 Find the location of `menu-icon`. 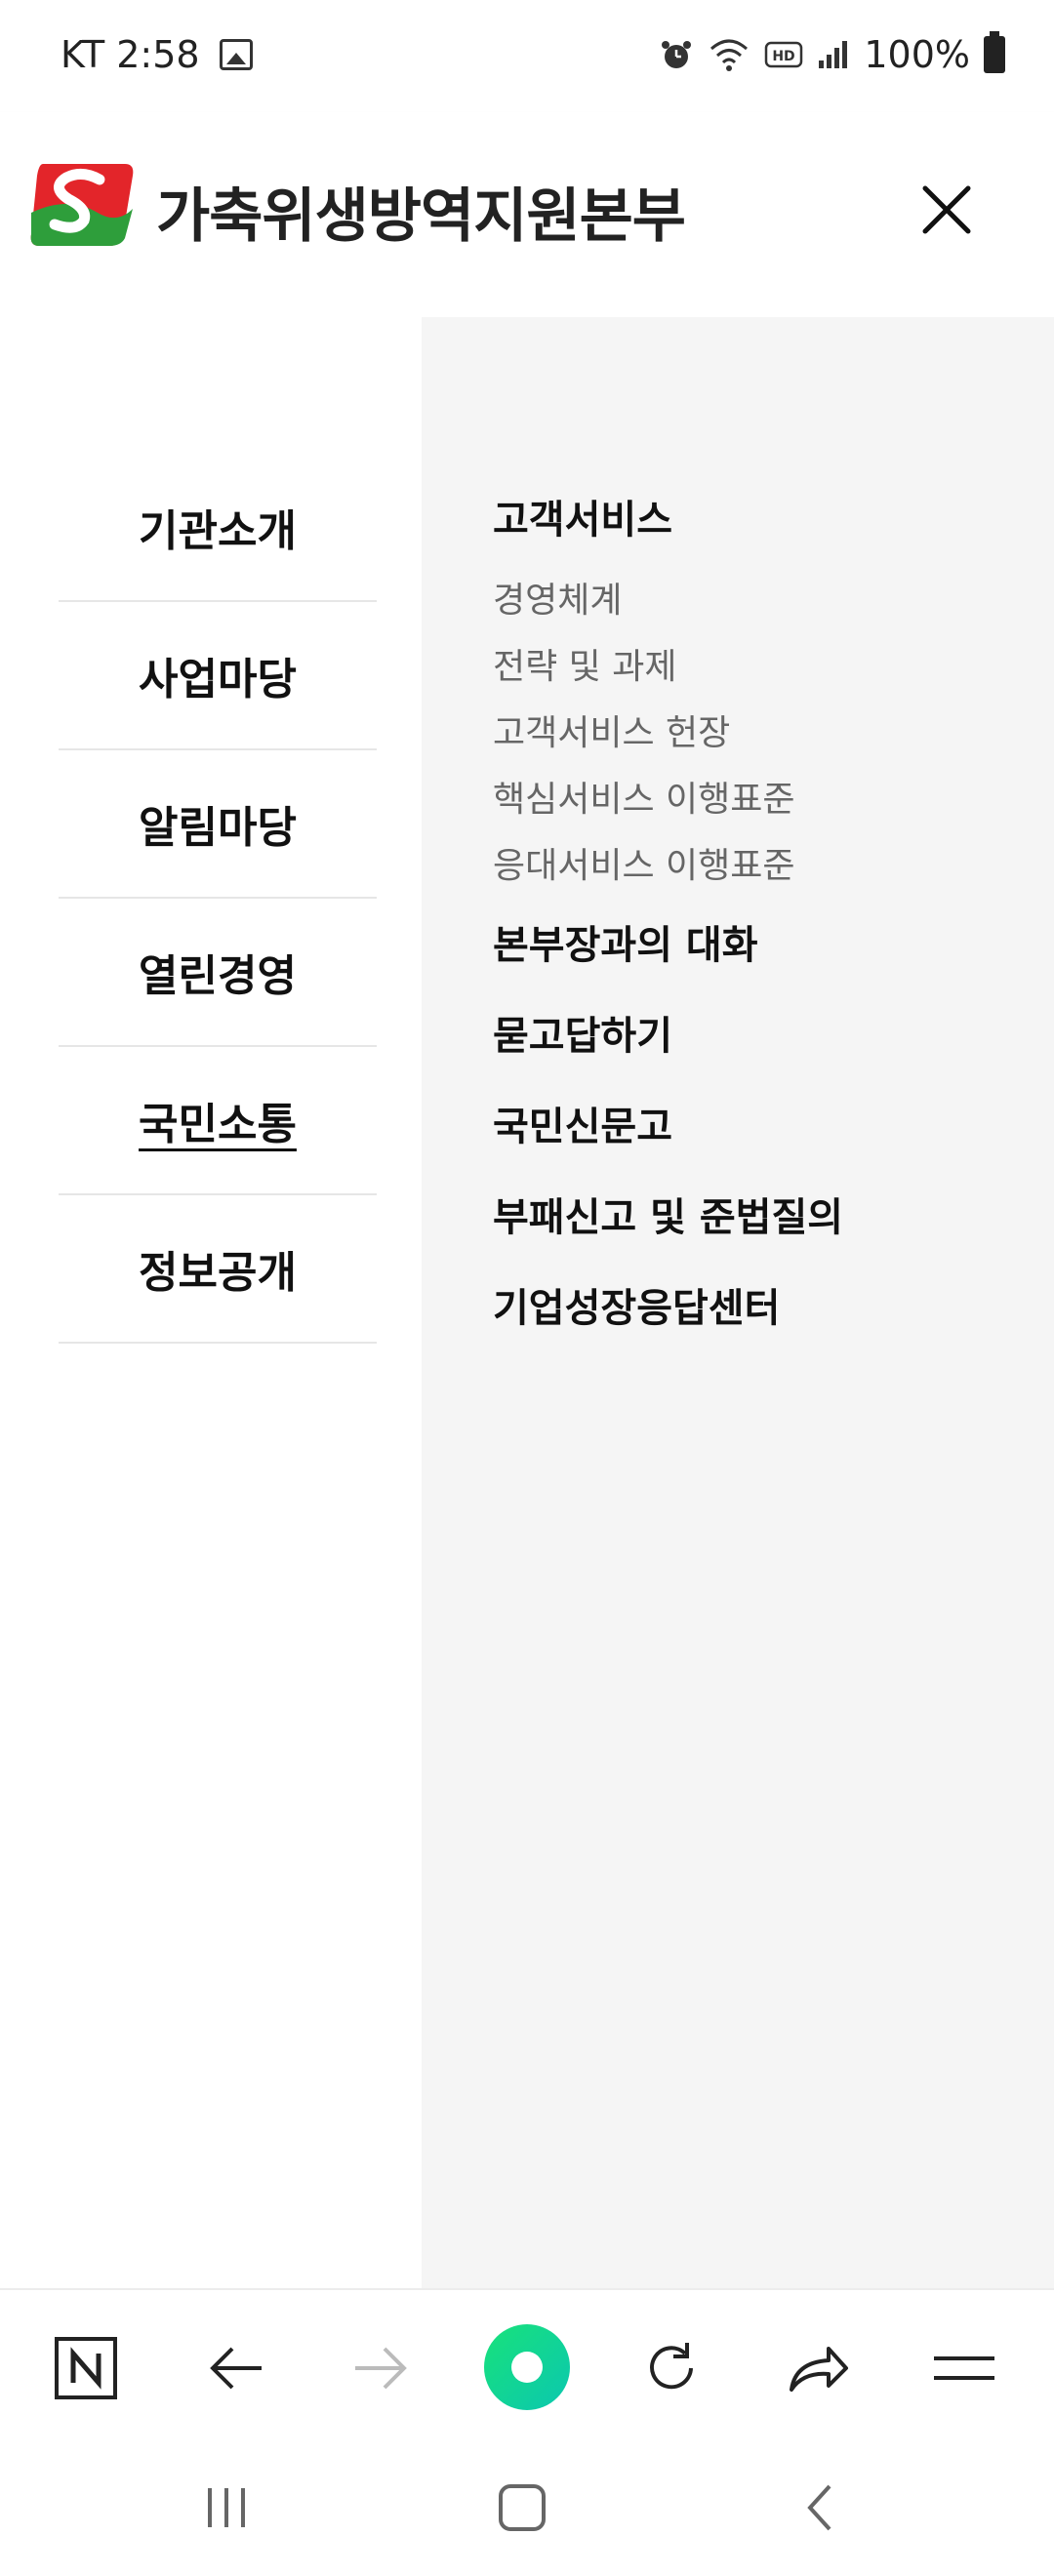

menu-icon is located at coordinates (964, 2368).